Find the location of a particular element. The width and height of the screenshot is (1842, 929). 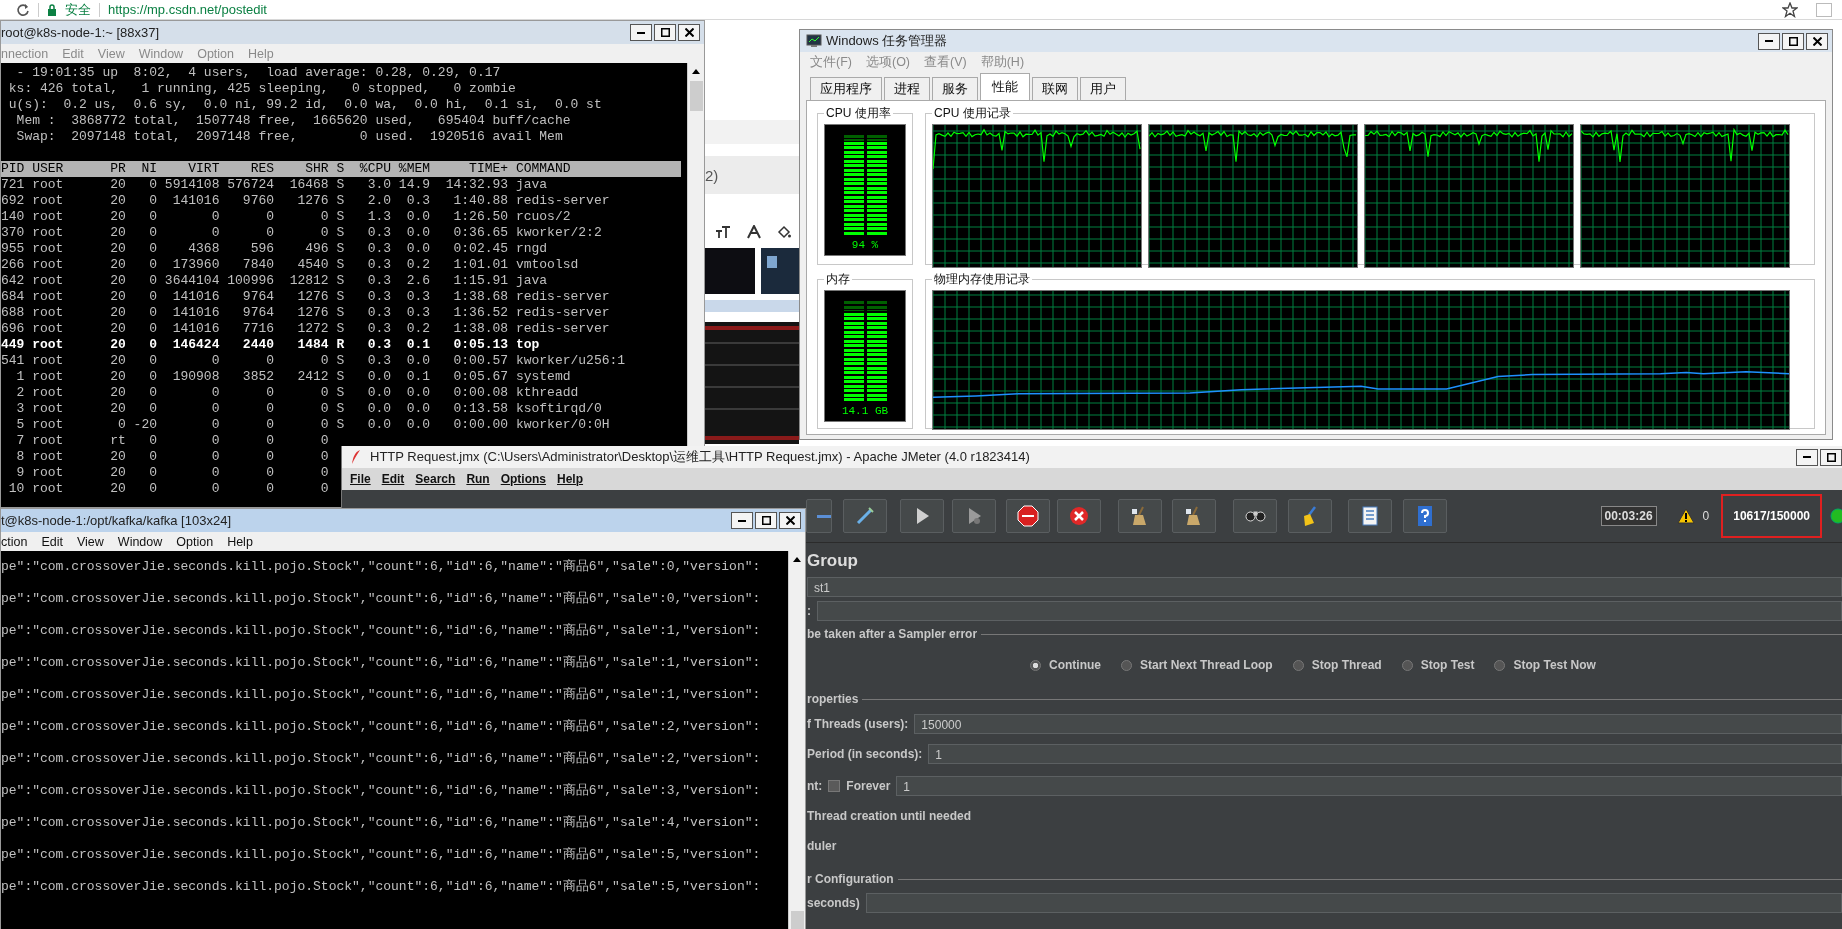

menu-item: Option is located at coordinates (195, 541).